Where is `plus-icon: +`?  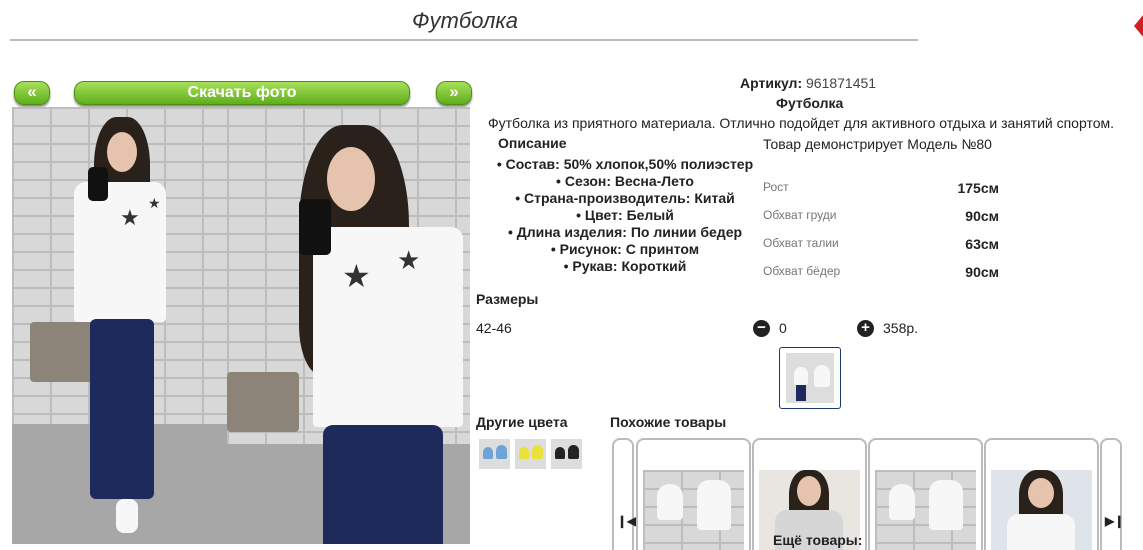
plus-icon: + is located at coordinates (865, 328).